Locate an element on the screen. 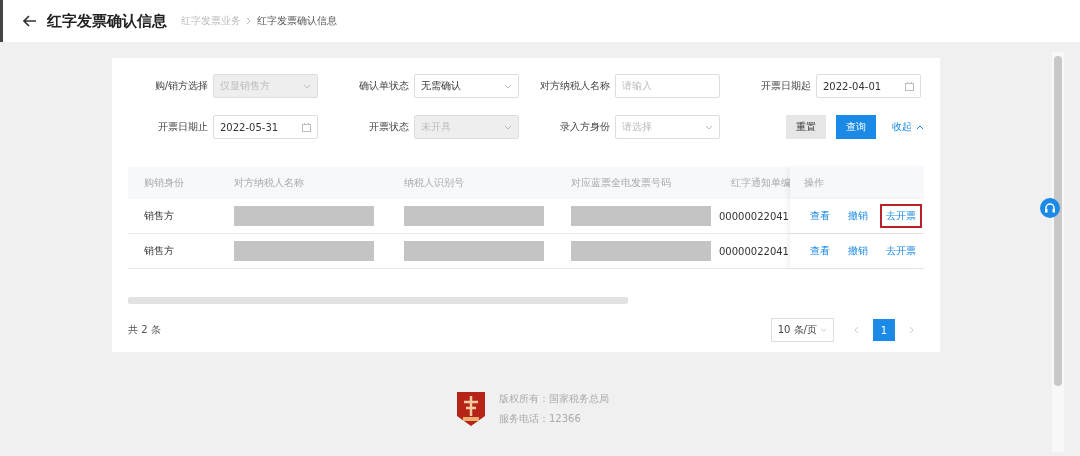  column-header: 对应蓝票全电发票号码 is located at coordinates (621, 183).